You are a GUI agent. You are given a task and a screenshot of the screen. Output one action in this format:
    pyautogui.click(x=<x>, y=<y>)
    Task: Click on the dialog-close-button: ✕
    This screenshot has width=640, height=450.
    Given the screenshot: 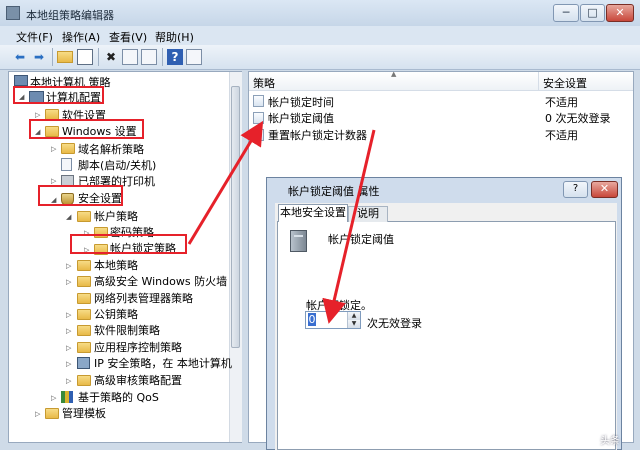 What is the action you would take?
    pyautogui.click(x=604, y=189)
    